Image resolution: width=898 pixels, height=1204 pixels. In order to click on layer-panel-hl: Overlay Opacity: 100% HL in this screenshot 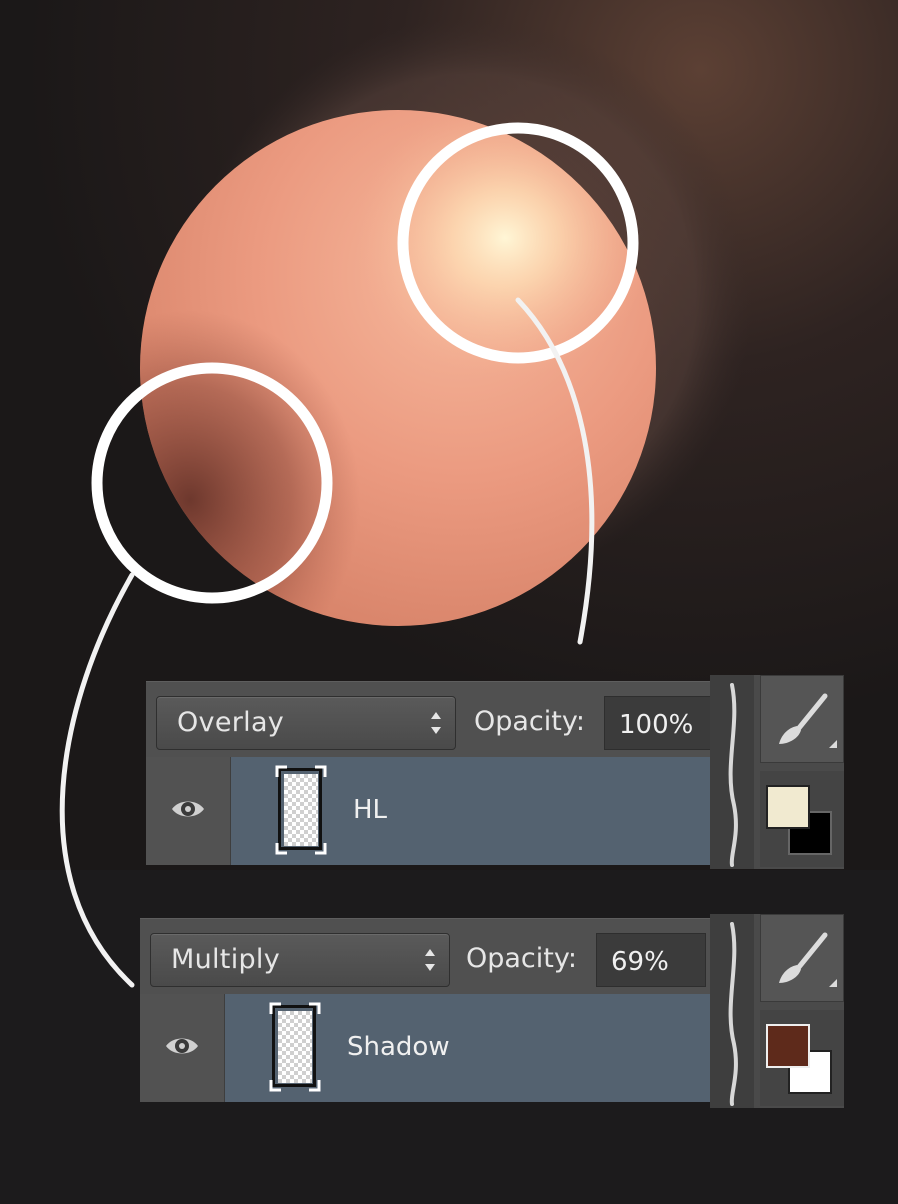, I will do `click(429, 773)`.